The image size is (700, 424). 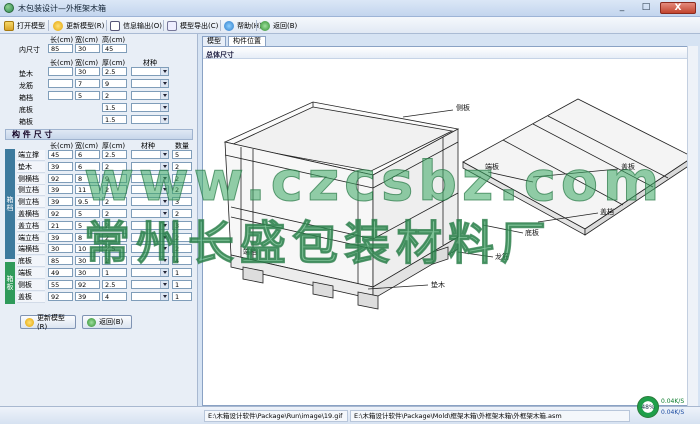 What do you see at coordinates (60, 272) in the screenshot?
I see `part-length-input: 49` at bounding box center [60, 272].